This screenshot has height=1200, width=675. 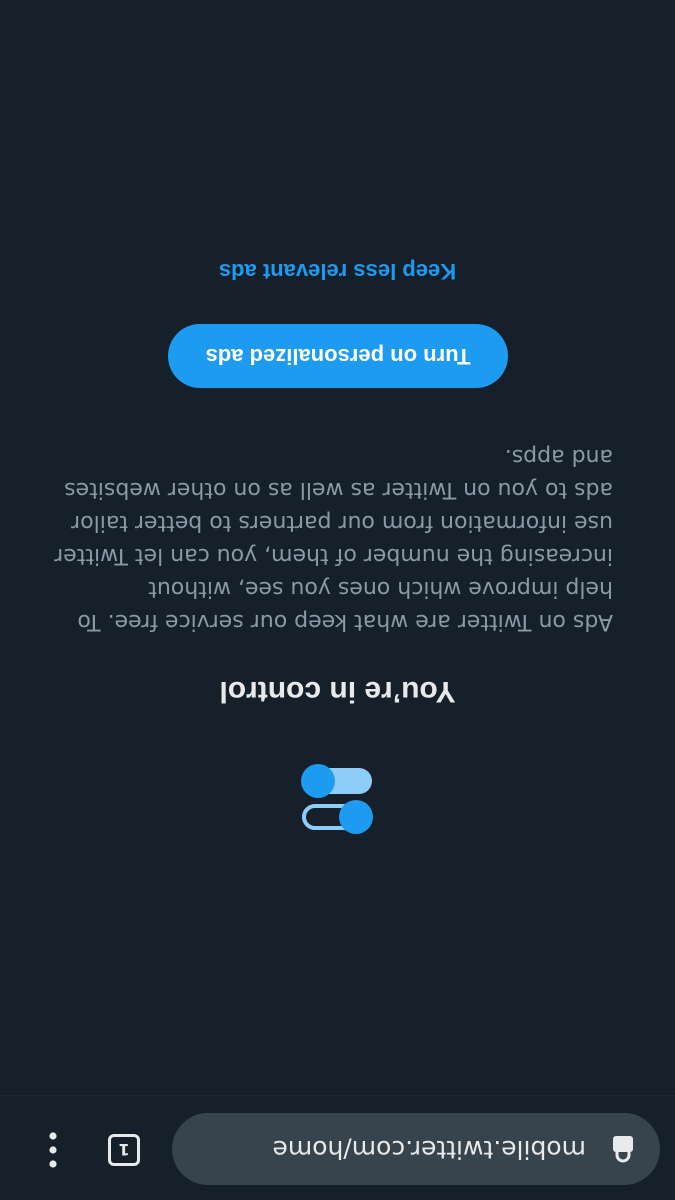 What do you see at coordinates (337, 691) in the screenshot?
I see `headline: You’re in control` at bounding box center [337, 691].